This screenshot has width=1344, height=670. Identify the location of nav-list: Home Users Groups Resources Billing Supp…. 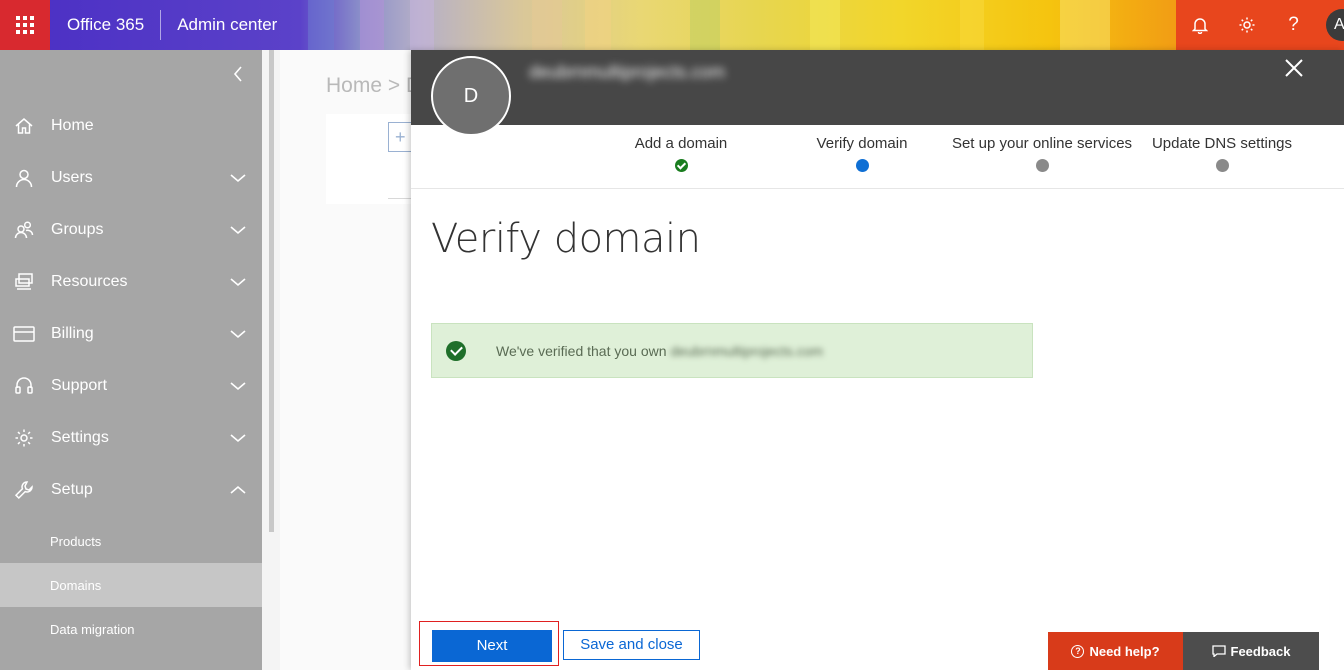
(131, 308).